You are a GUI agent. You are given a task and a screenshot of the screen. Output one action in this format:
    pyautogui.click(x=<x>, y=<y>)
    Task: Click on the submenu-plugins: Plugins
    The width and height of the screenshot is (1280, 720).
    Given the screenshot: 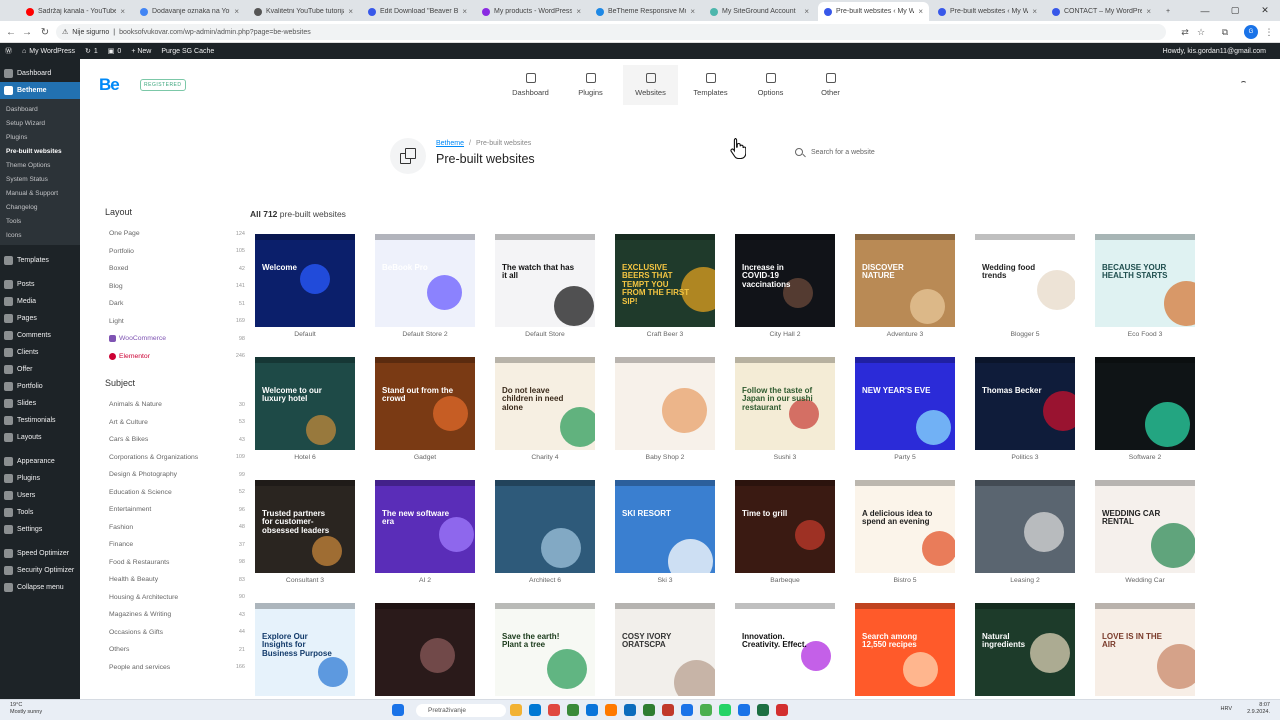 What is the action you would take?
    pyautogui.click(x=40, y=137)
    